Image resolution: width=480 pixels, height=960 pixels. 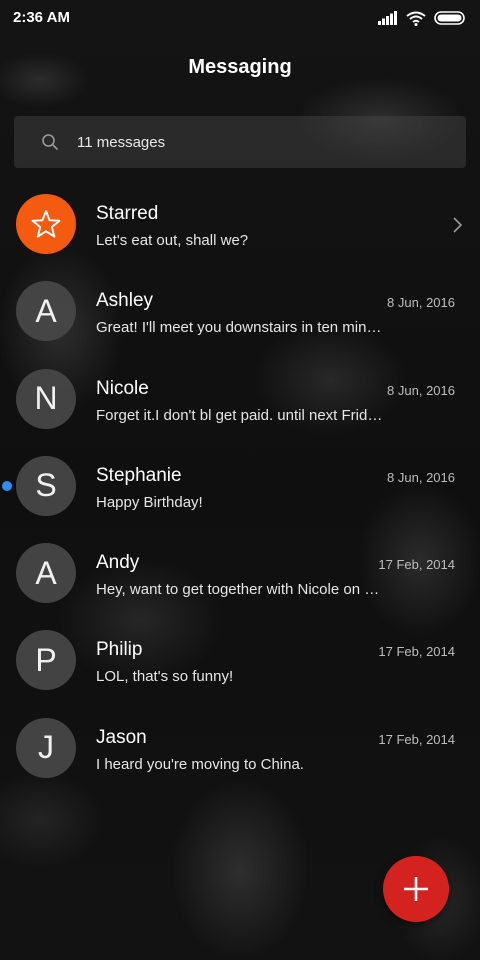 I want to click on conversation-name: Andy, so click(x=118, y=563).